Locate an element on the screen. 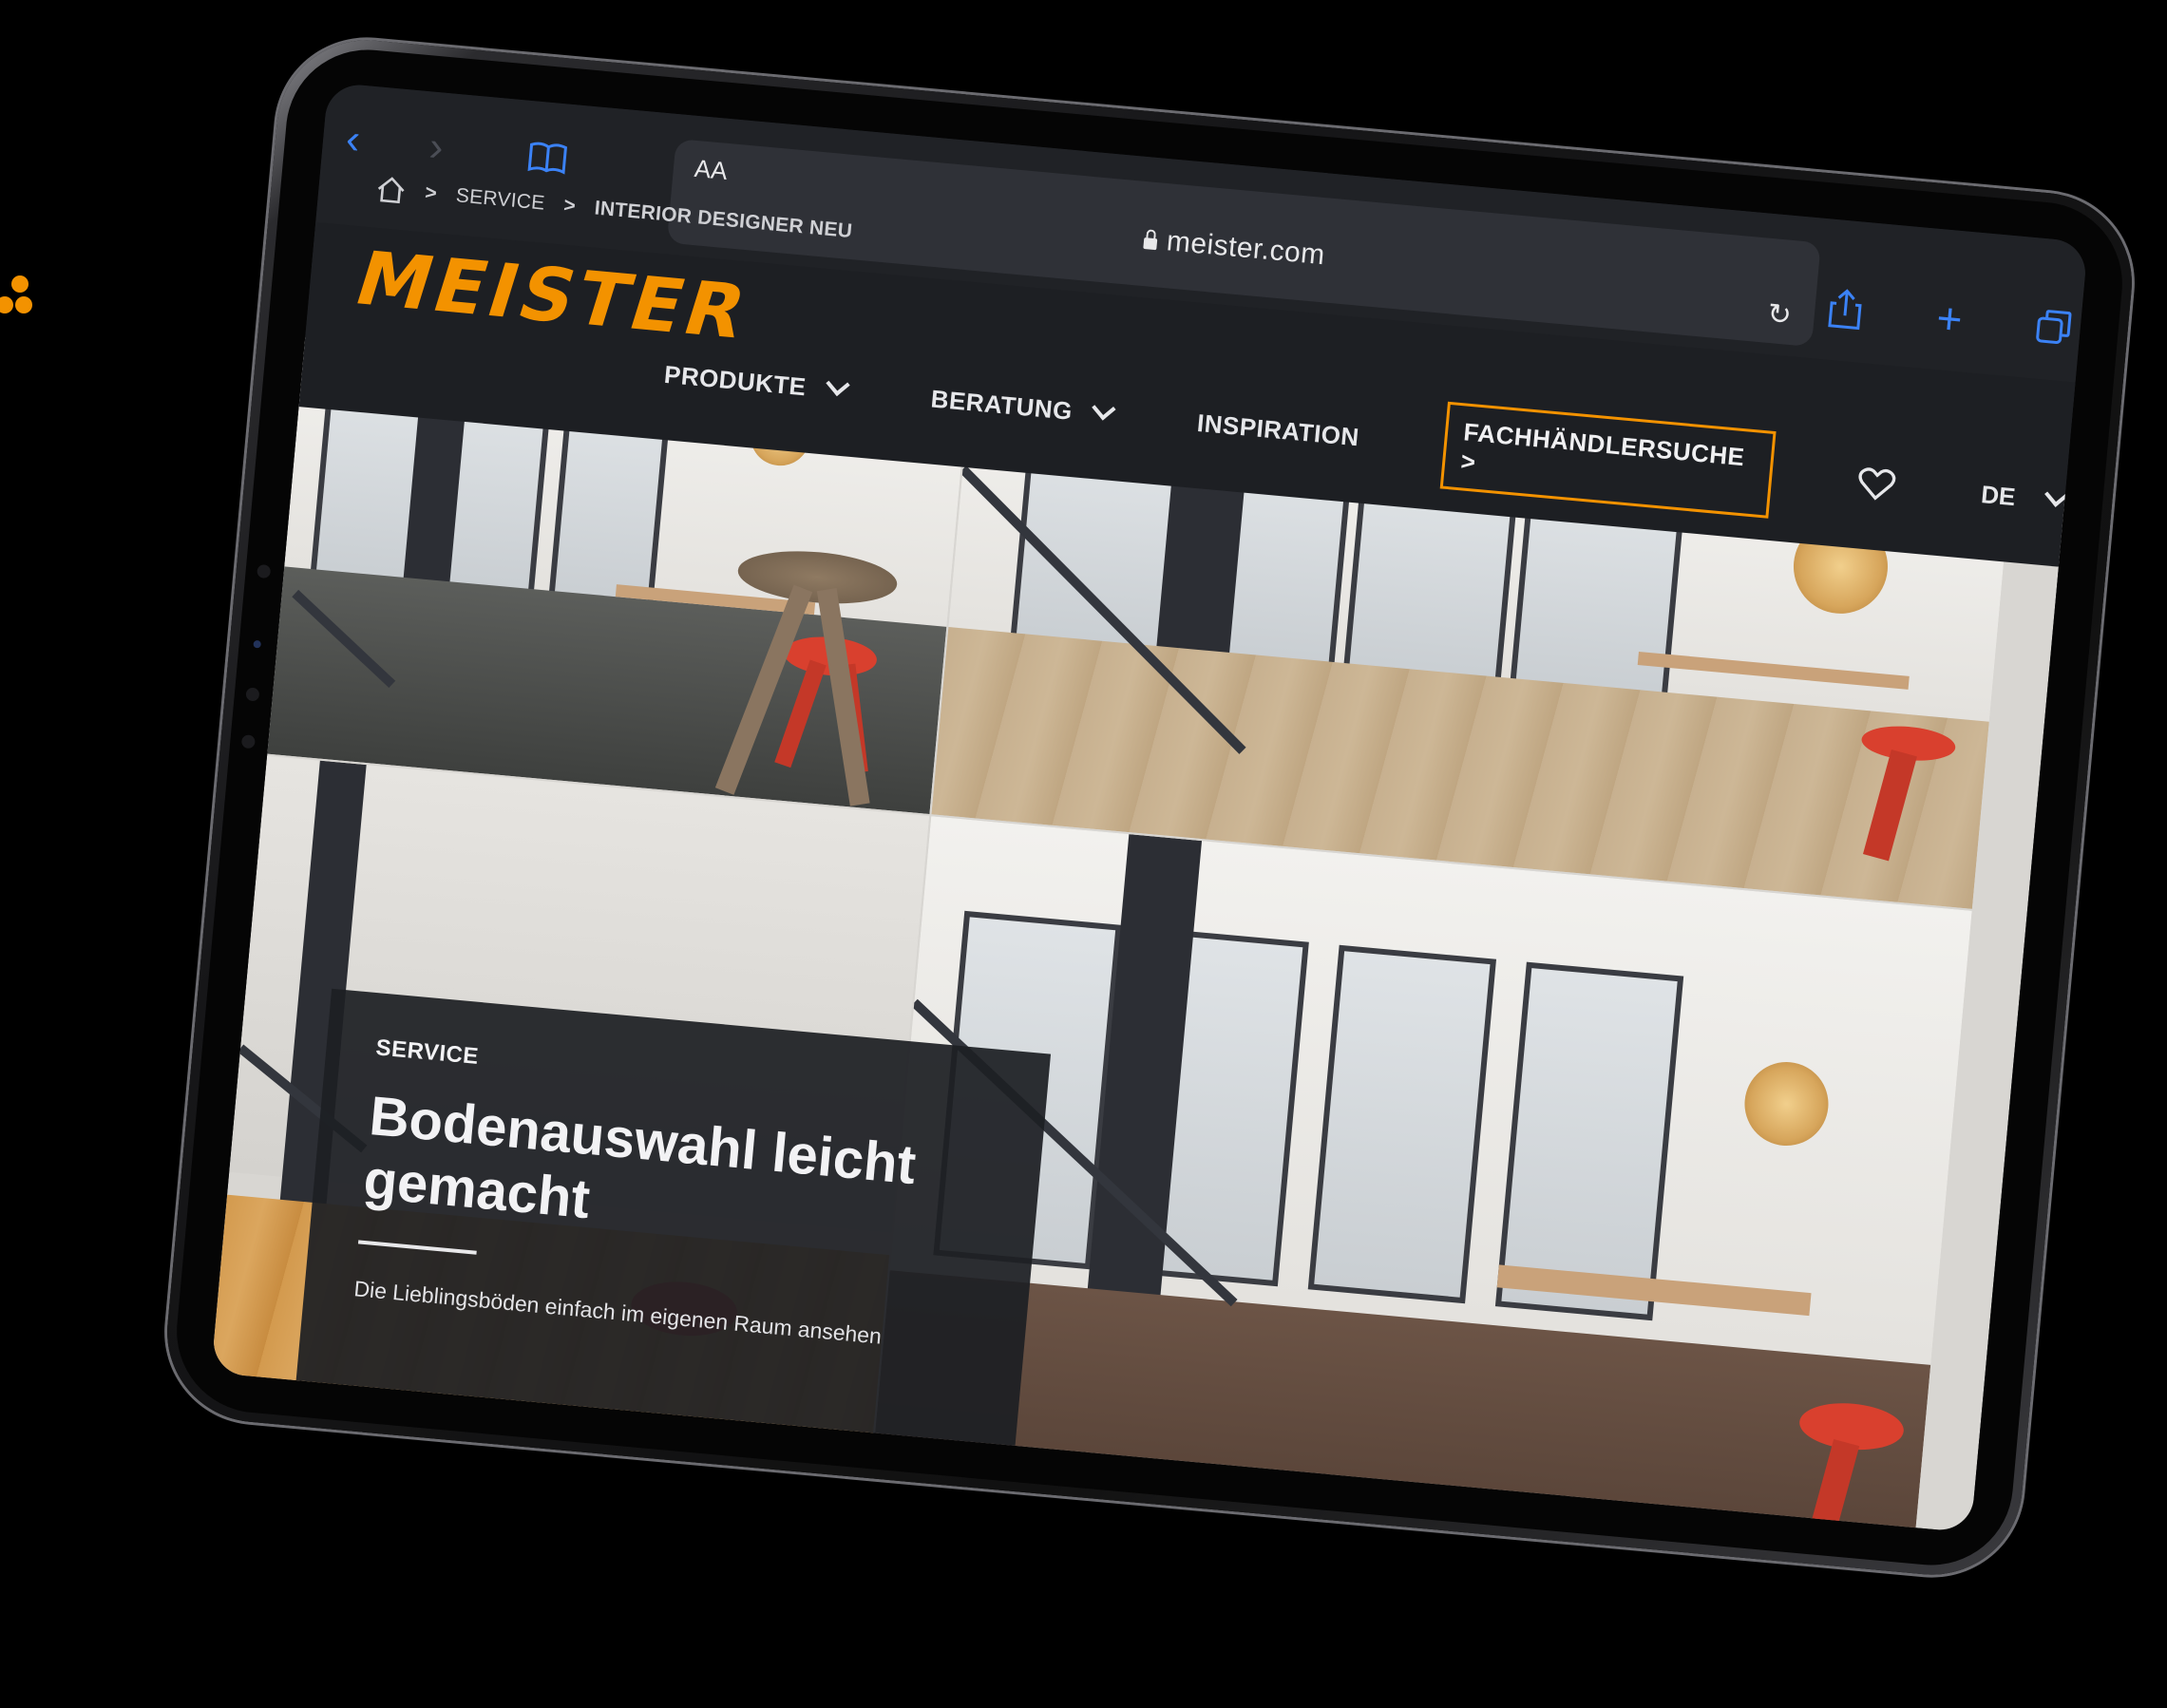  nav-label: INSPIRATION is located at coordinates (1278, 429).